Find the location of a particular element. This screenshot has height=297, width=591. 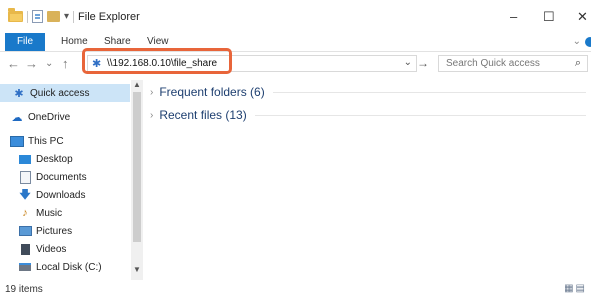

sidebar-item-label: Local Disk (C:) is located at coordinates (69, 267).